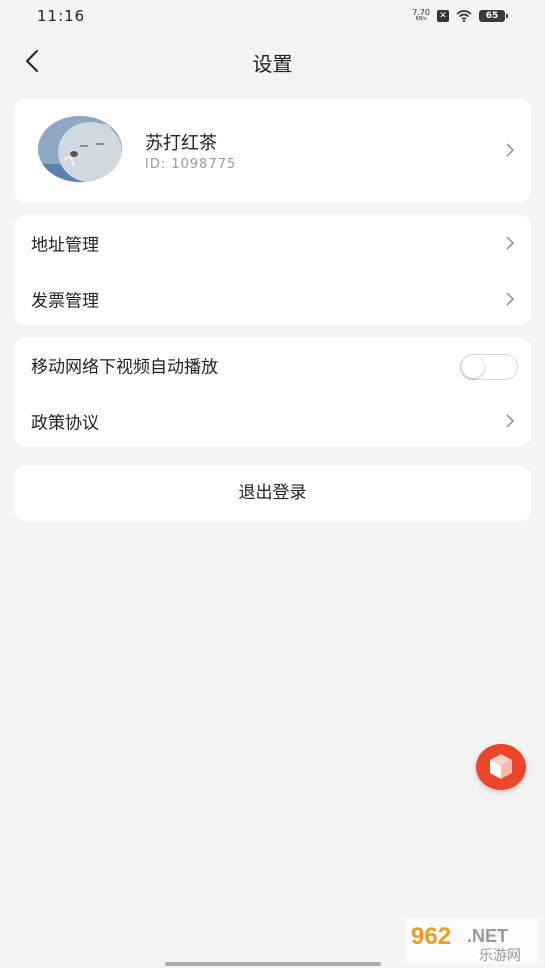 The width and height of the screenshot is (545, 968). What do you see at coordinates (489, 367) in the screenshot?
I see `autoplay-toggle` at bounding box center [489, 367].